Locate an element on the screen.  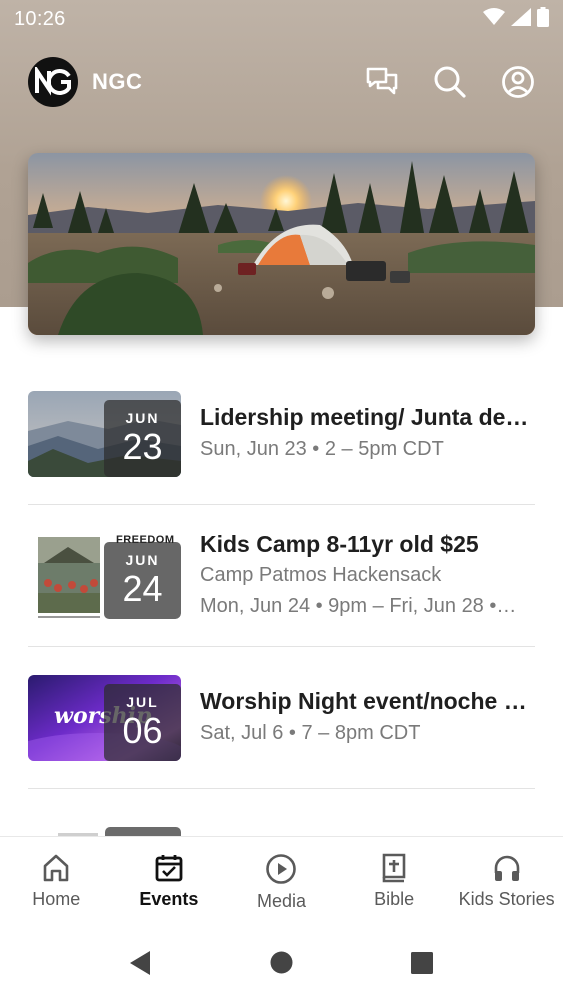
nav-events: Events is located at coordinates (169, 882).